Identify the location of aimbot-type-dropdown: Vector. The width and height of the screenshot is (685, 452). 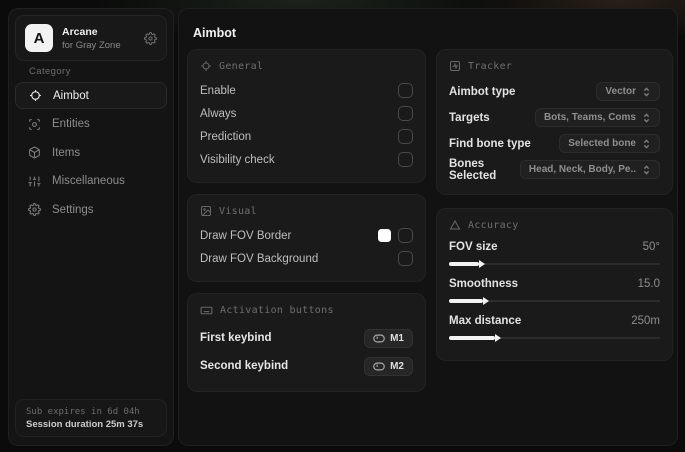
(628, 91).